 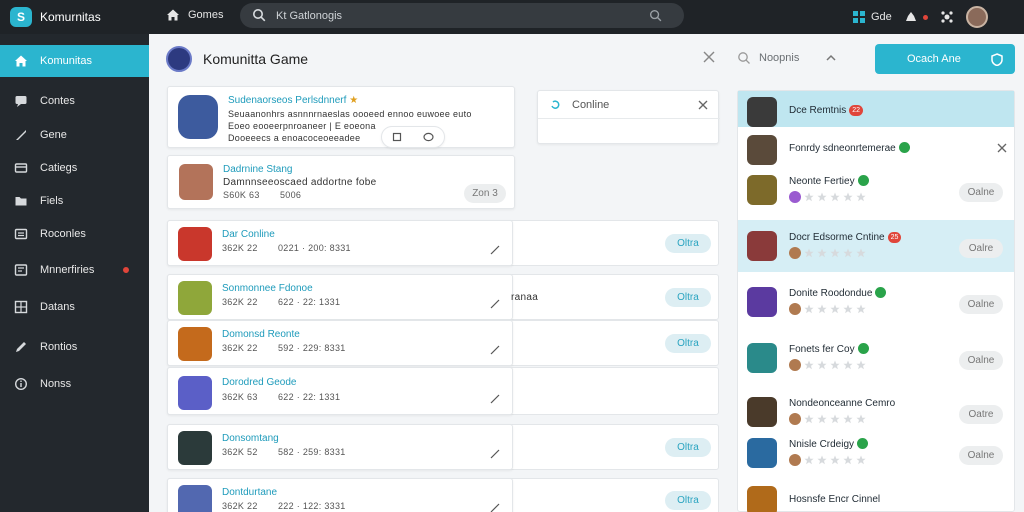 I want to click on list-item: Nondeonceanne Cemro Oatre, so click(x=878, y=413).